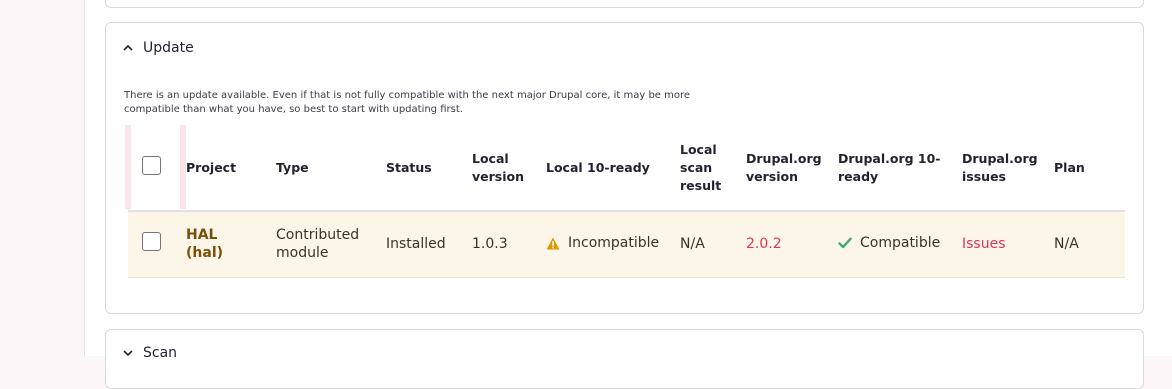 The height and width of the screenshot is (389, 1172). What do you see at coordinates (1000, 168) in the screenshot?
I see `header-drupal-org-issues: Drupal.org issues` at bounding box center [1000, 168].